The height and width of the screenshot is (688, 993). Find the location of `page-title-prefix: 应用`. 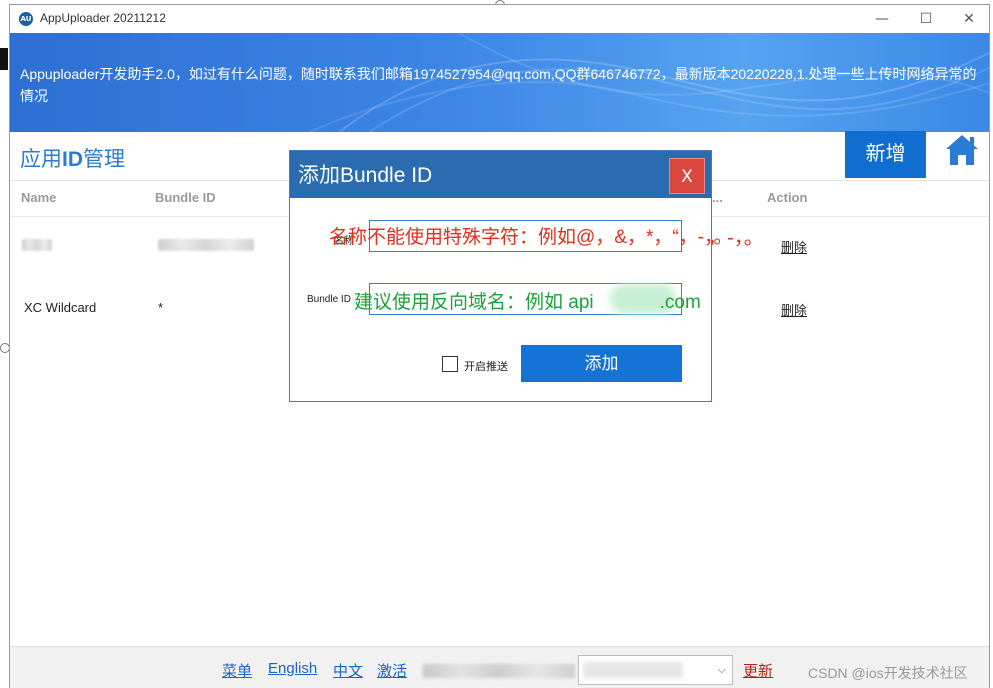

page-title-prefix: 应用 is located at coordinates (41, 159).